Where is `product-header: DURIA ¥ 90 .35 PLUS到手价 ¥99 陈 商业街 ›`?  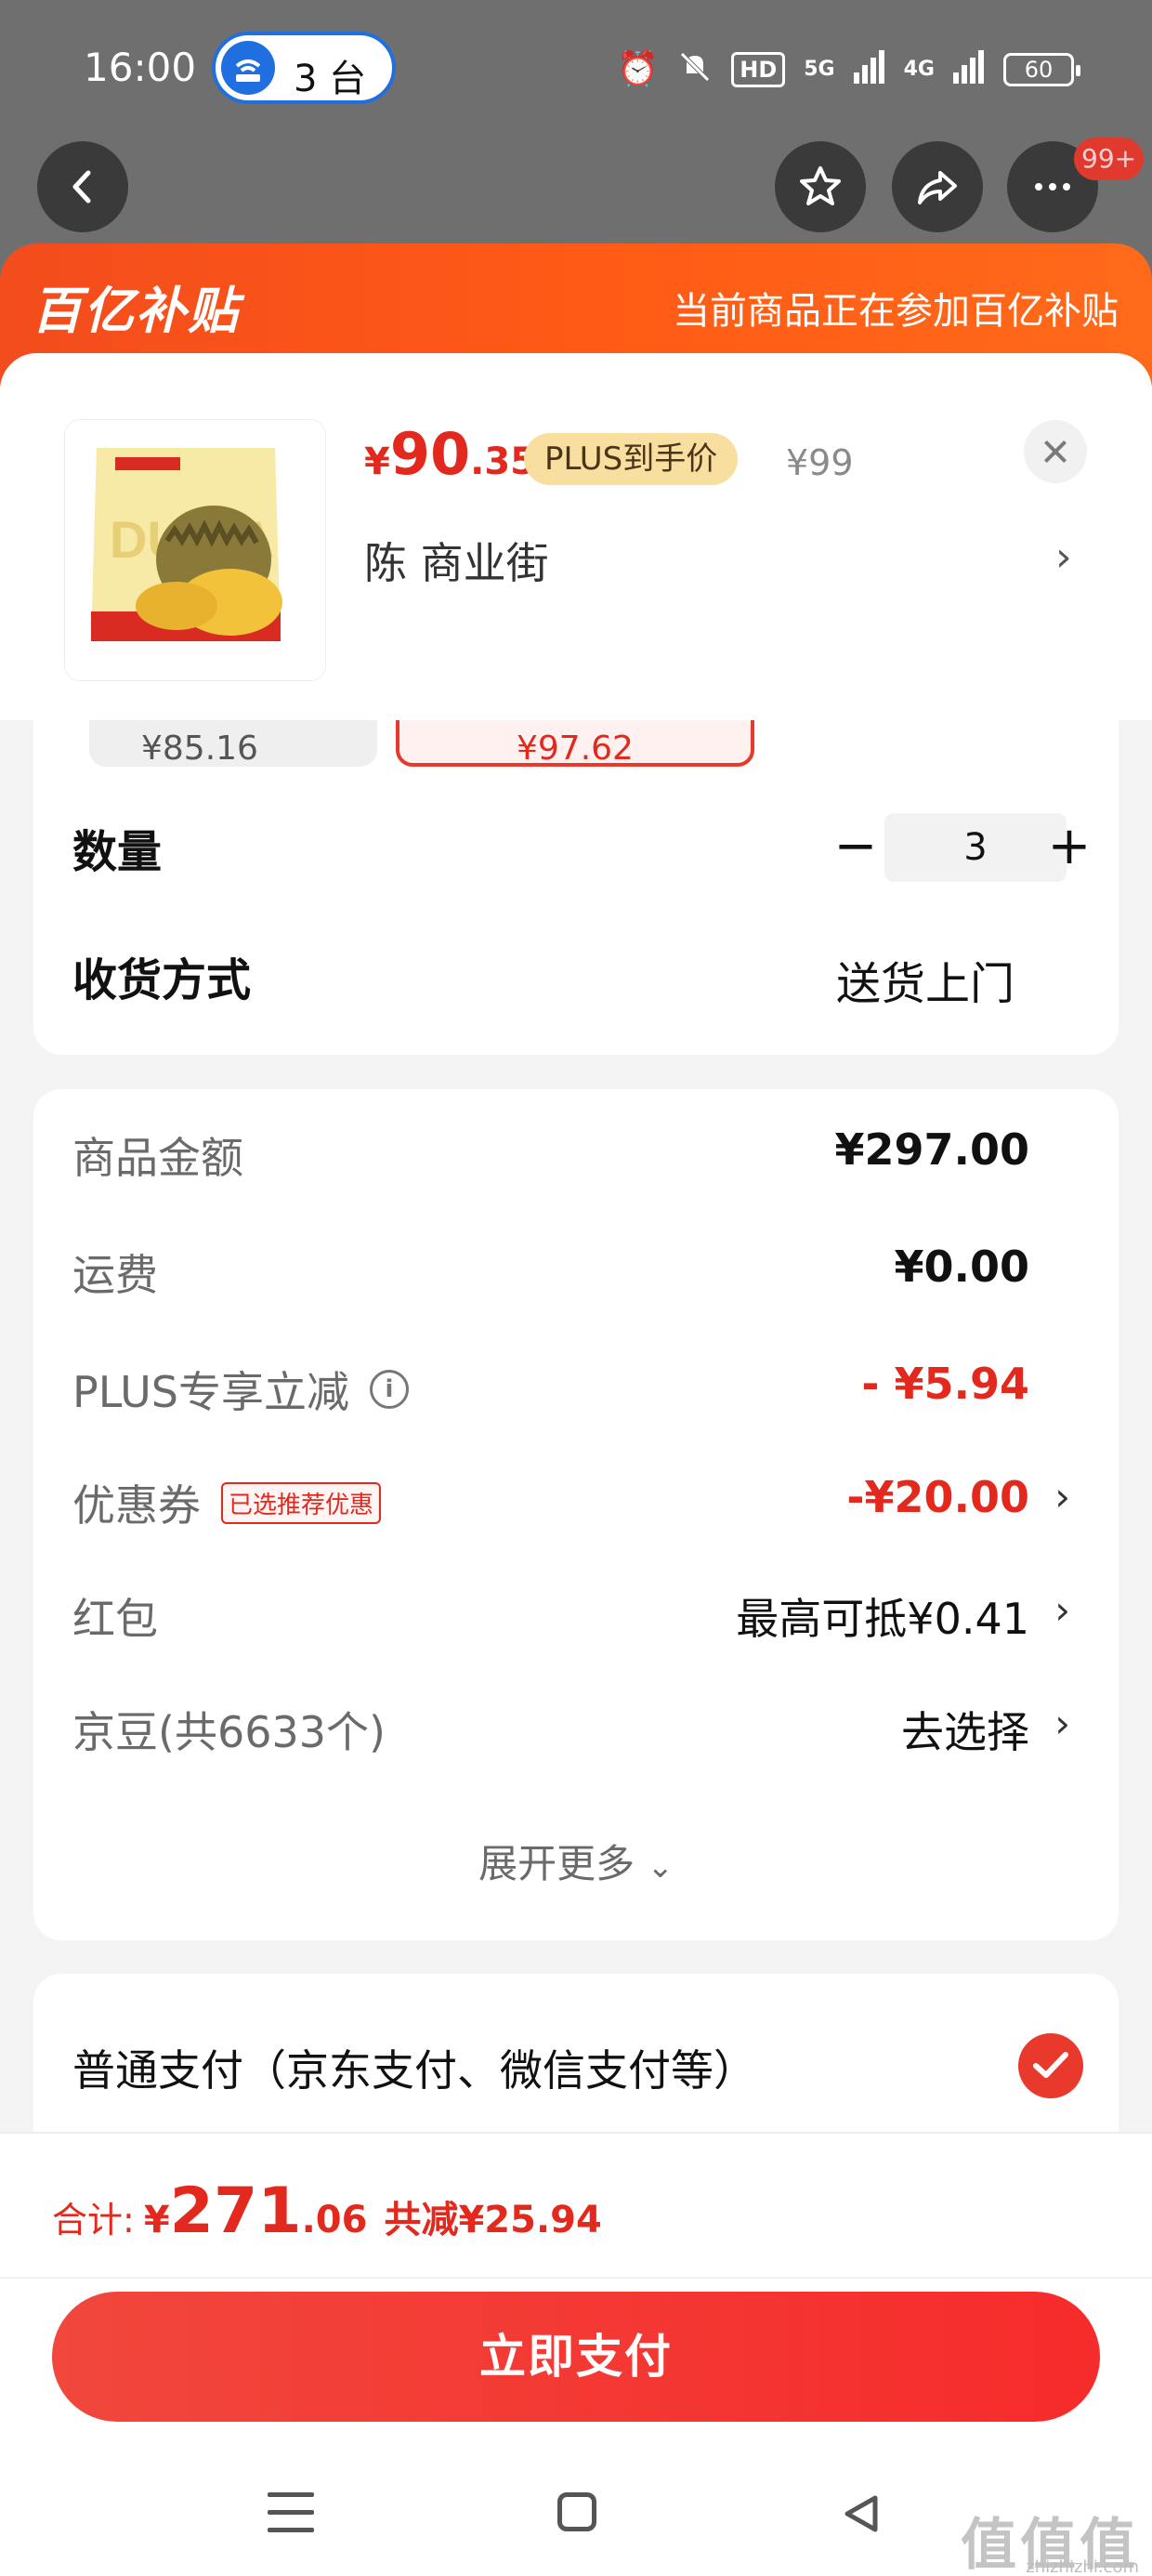 product-header: DURIA ¥ 90 .35 PLUS到手价 ¥99 陈 商业街 › is located at coordinates (576, 536).